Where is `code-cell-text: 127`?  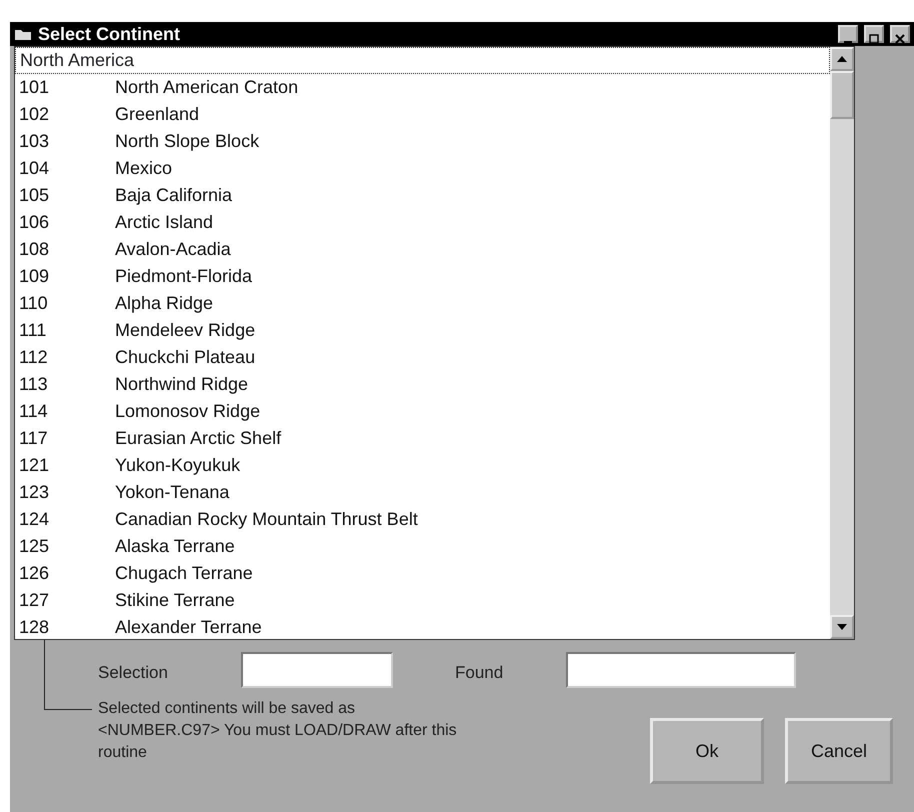 code-cell-text: 127 is located at coordinates (34, 600).